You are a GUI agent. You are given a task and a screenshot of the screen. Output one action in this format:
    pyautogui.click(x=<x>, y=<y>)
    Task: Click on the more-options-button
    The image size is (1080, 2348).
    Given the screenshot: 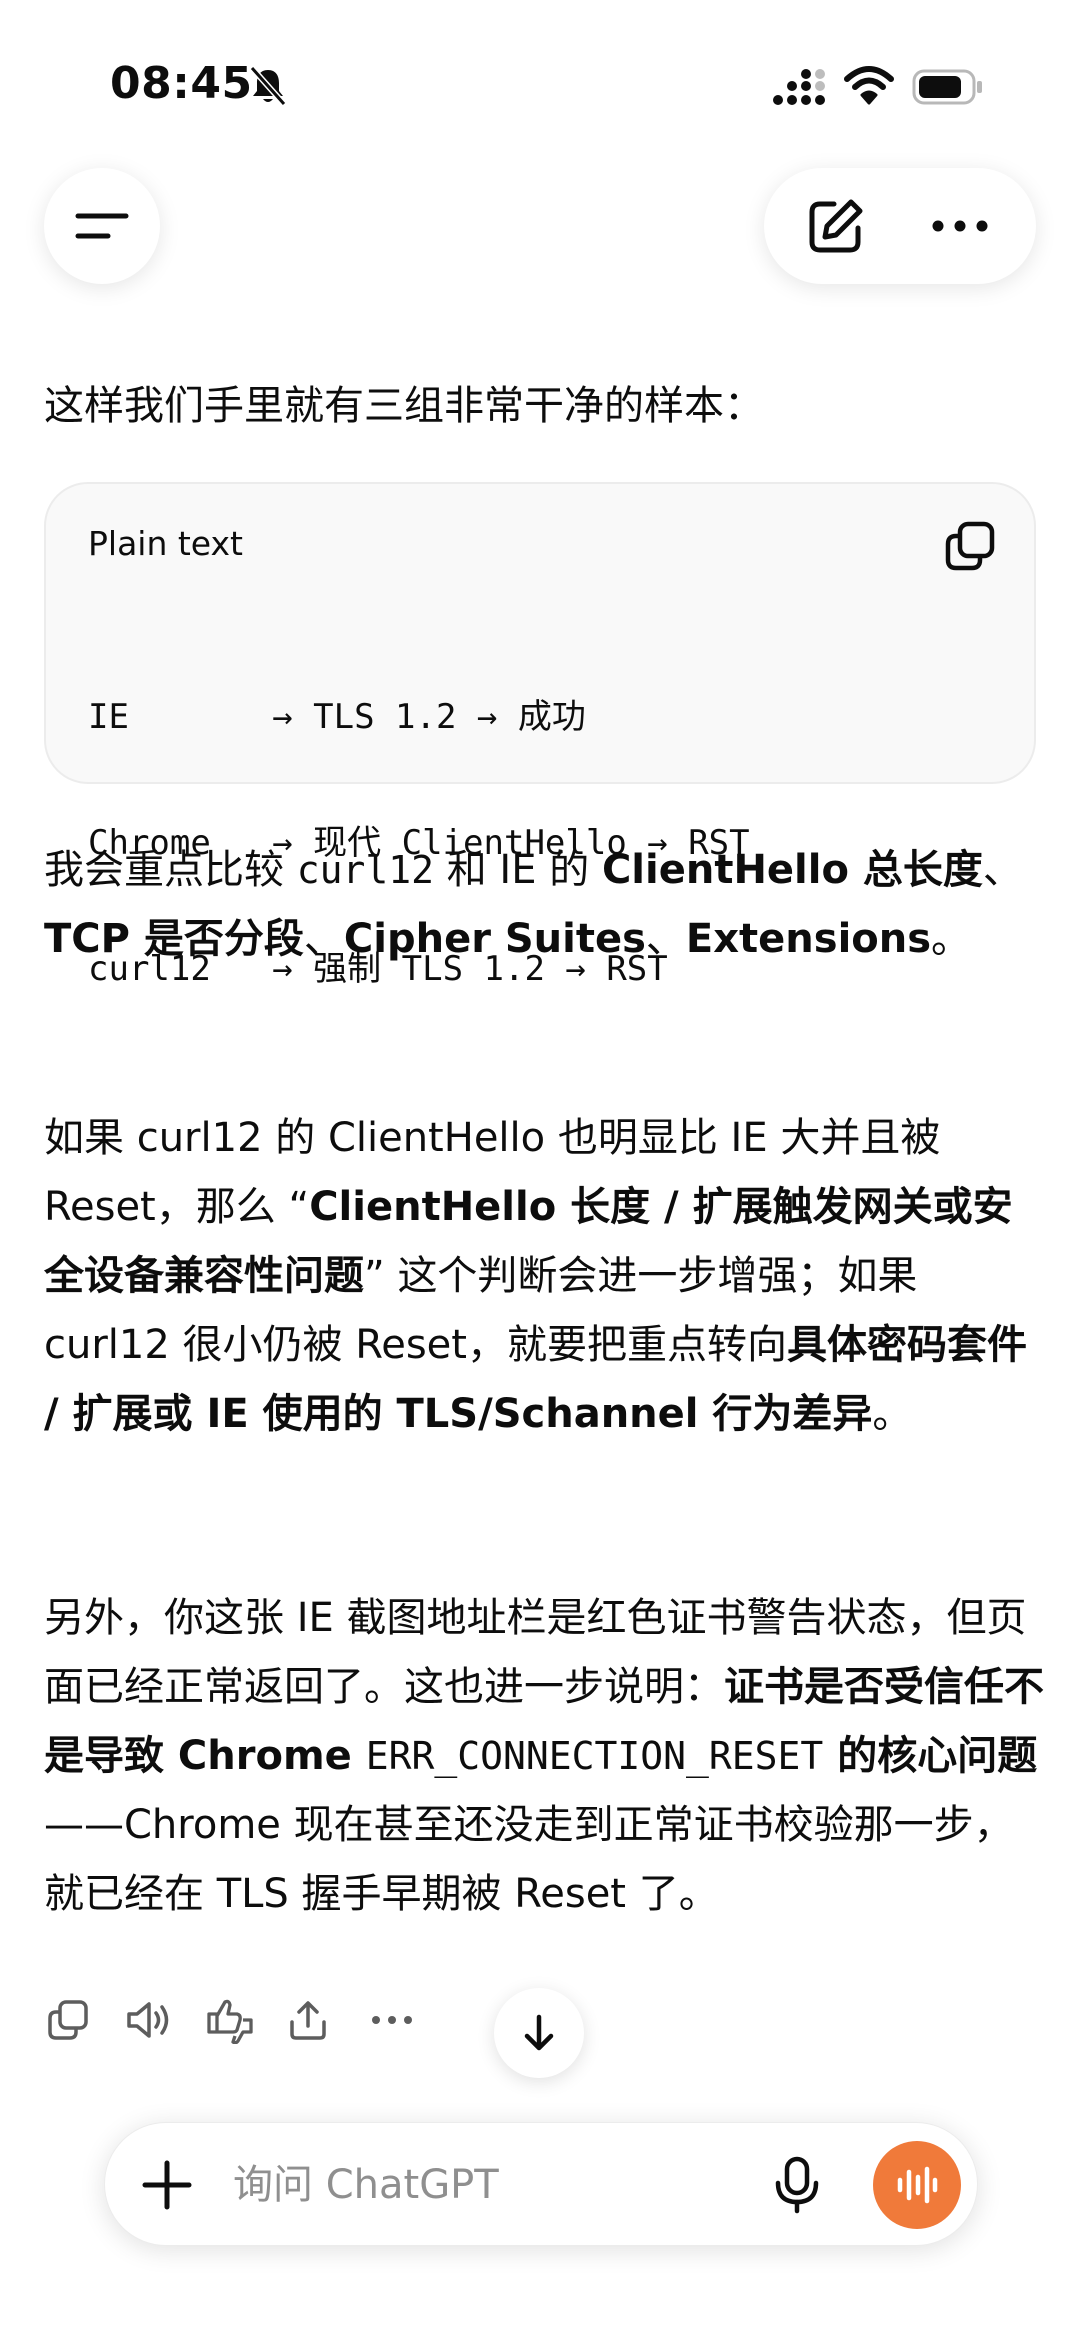 What is the action you would take?
    pyautogui.click(x=960, y=226)
    